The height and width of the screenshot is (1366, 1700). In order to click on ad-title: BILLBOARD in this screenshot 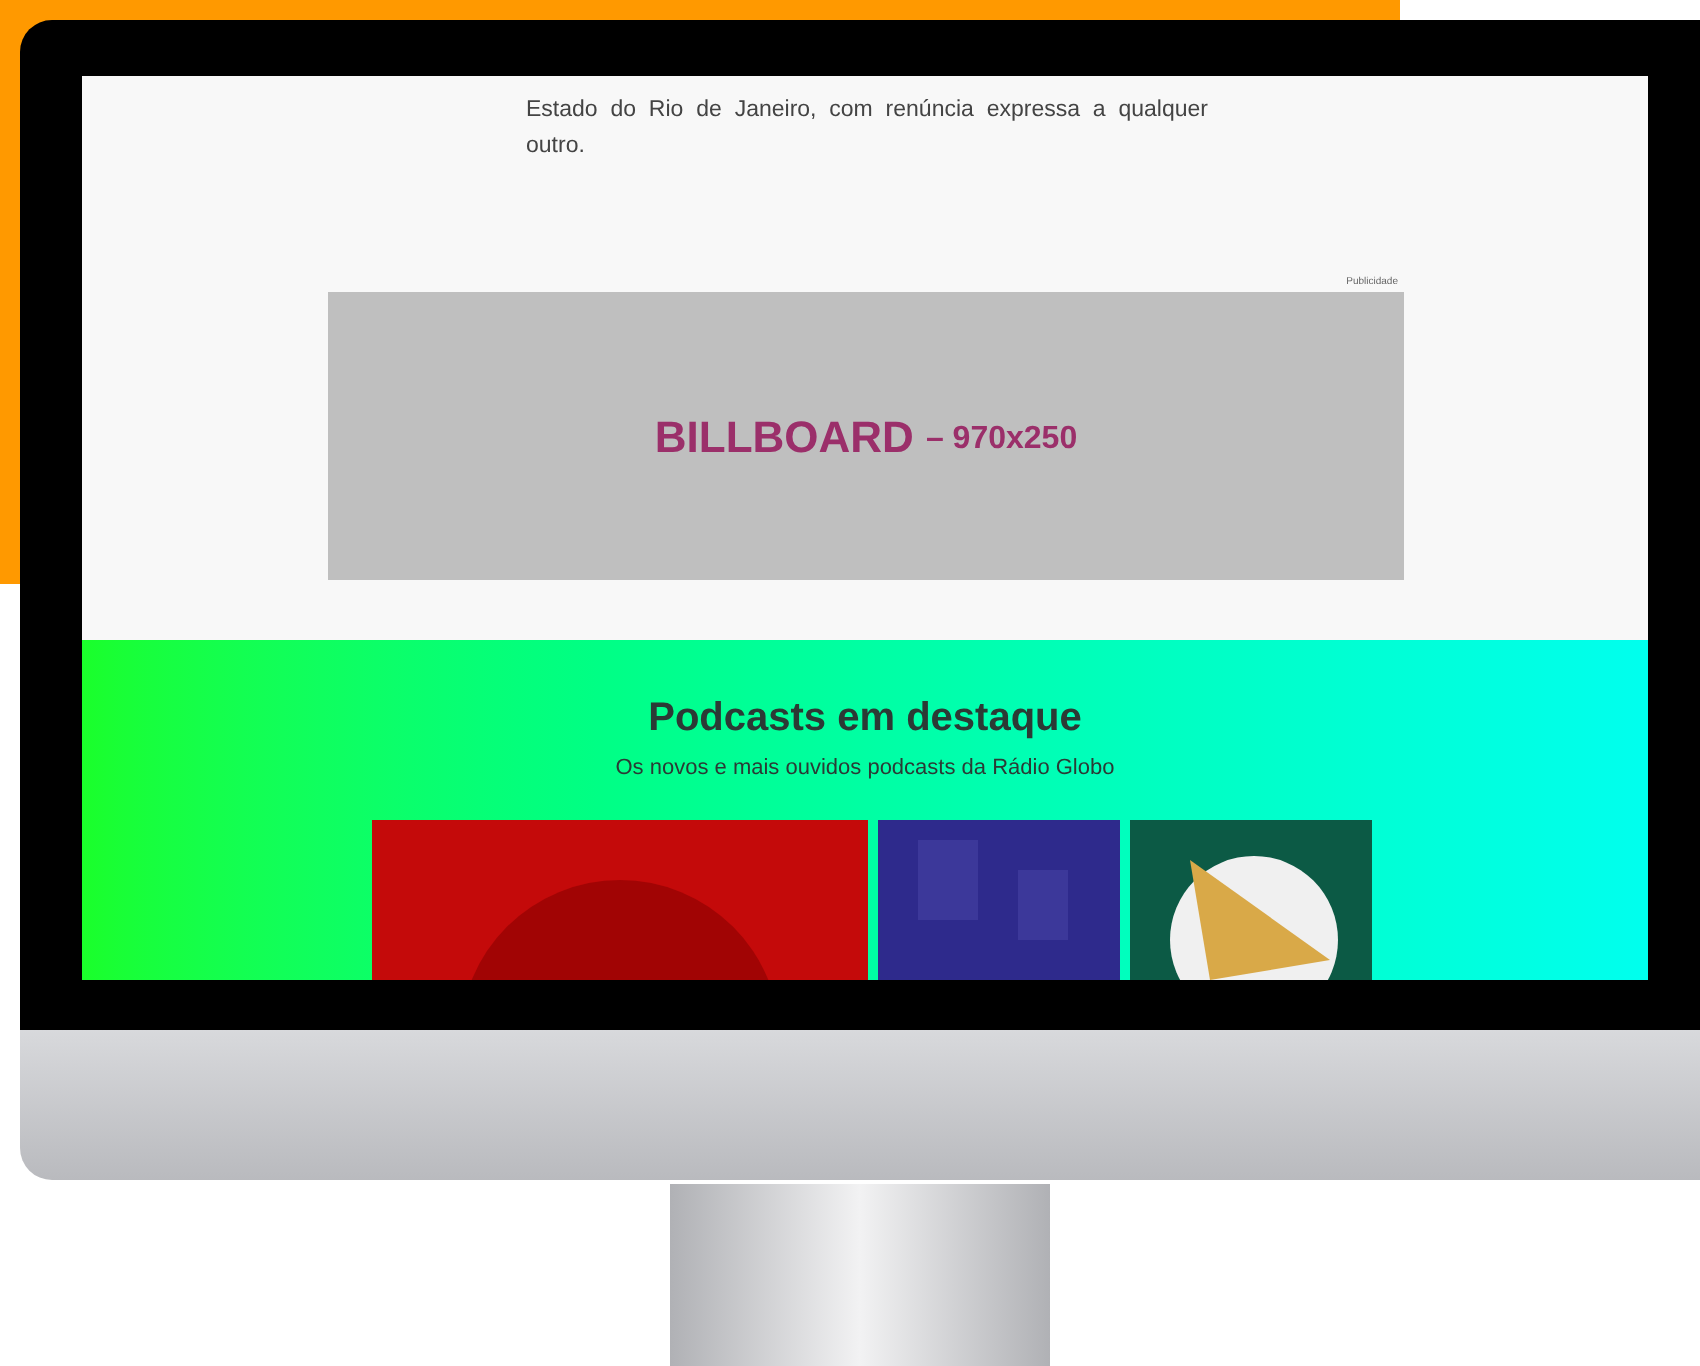, I will do `click(784, 437)`.